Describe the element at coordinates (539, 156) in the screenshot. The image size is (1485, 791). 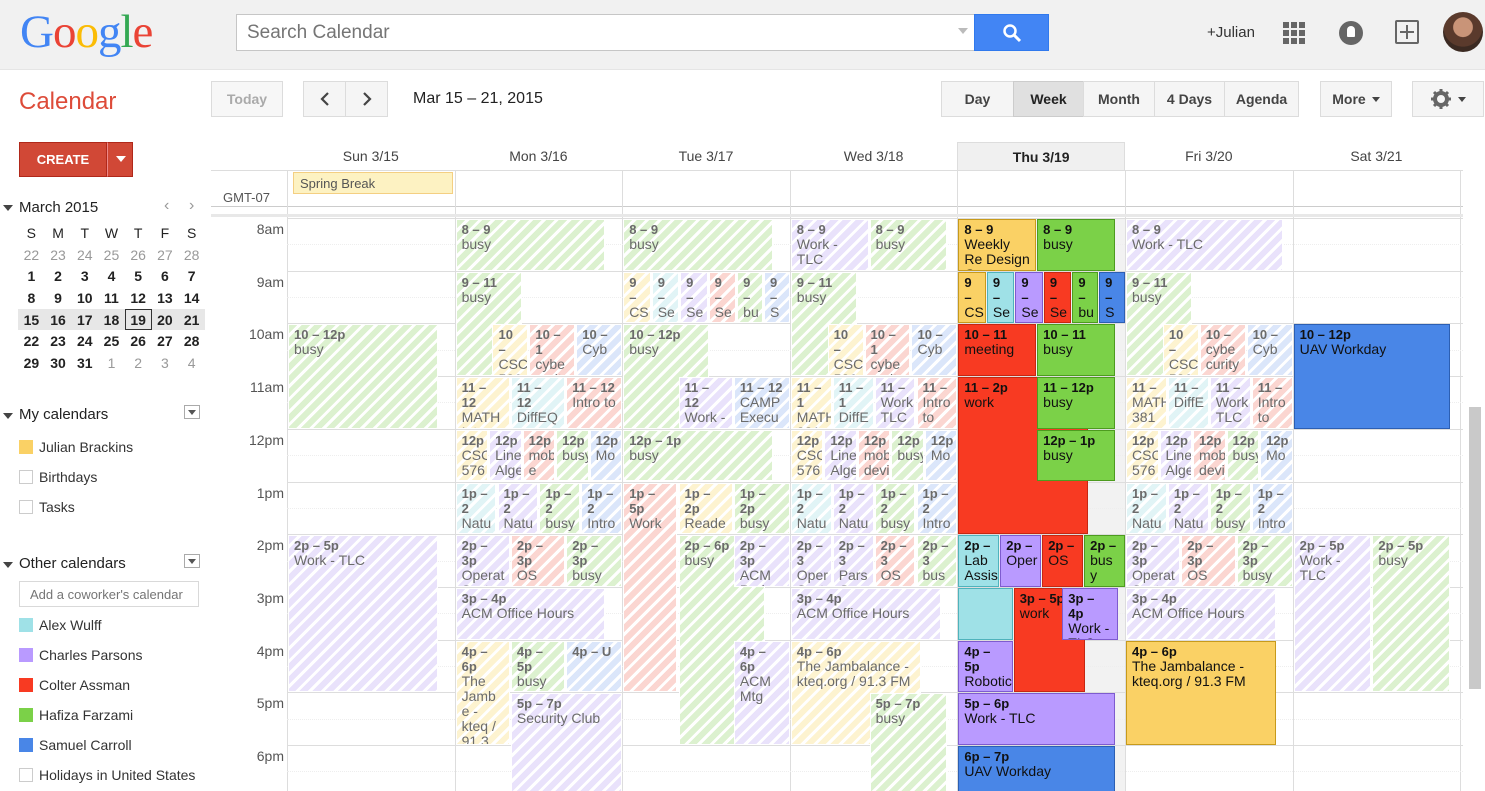
I see `day-header: Mon 3/16` at that location.